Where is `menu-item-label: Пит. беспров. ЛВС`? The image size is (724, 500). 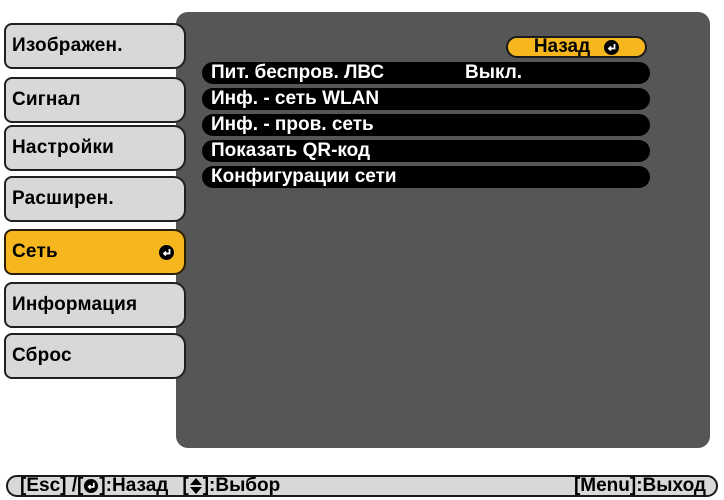 menu-item-label: Пит. беспров. ЛВС is located at coordinates (298, 72).